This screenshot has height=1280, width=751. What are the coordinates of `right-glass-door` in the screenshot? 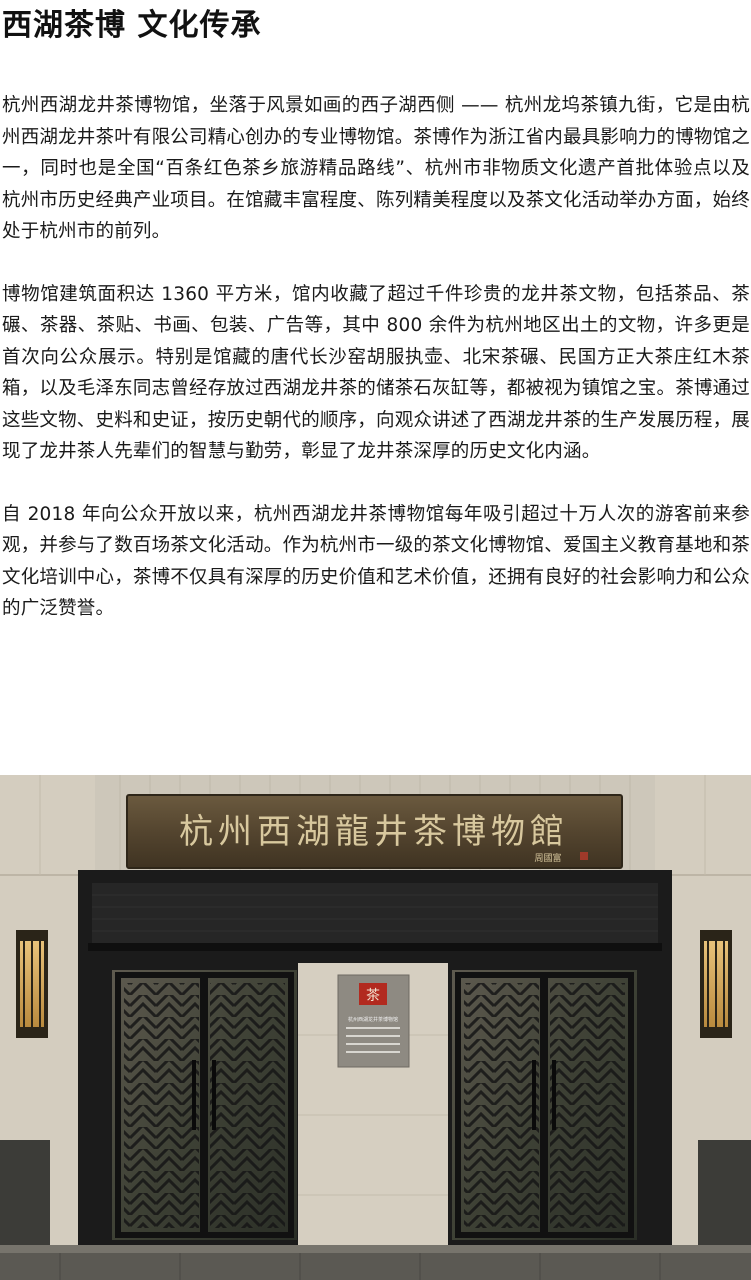 It's located at (544, 1105).